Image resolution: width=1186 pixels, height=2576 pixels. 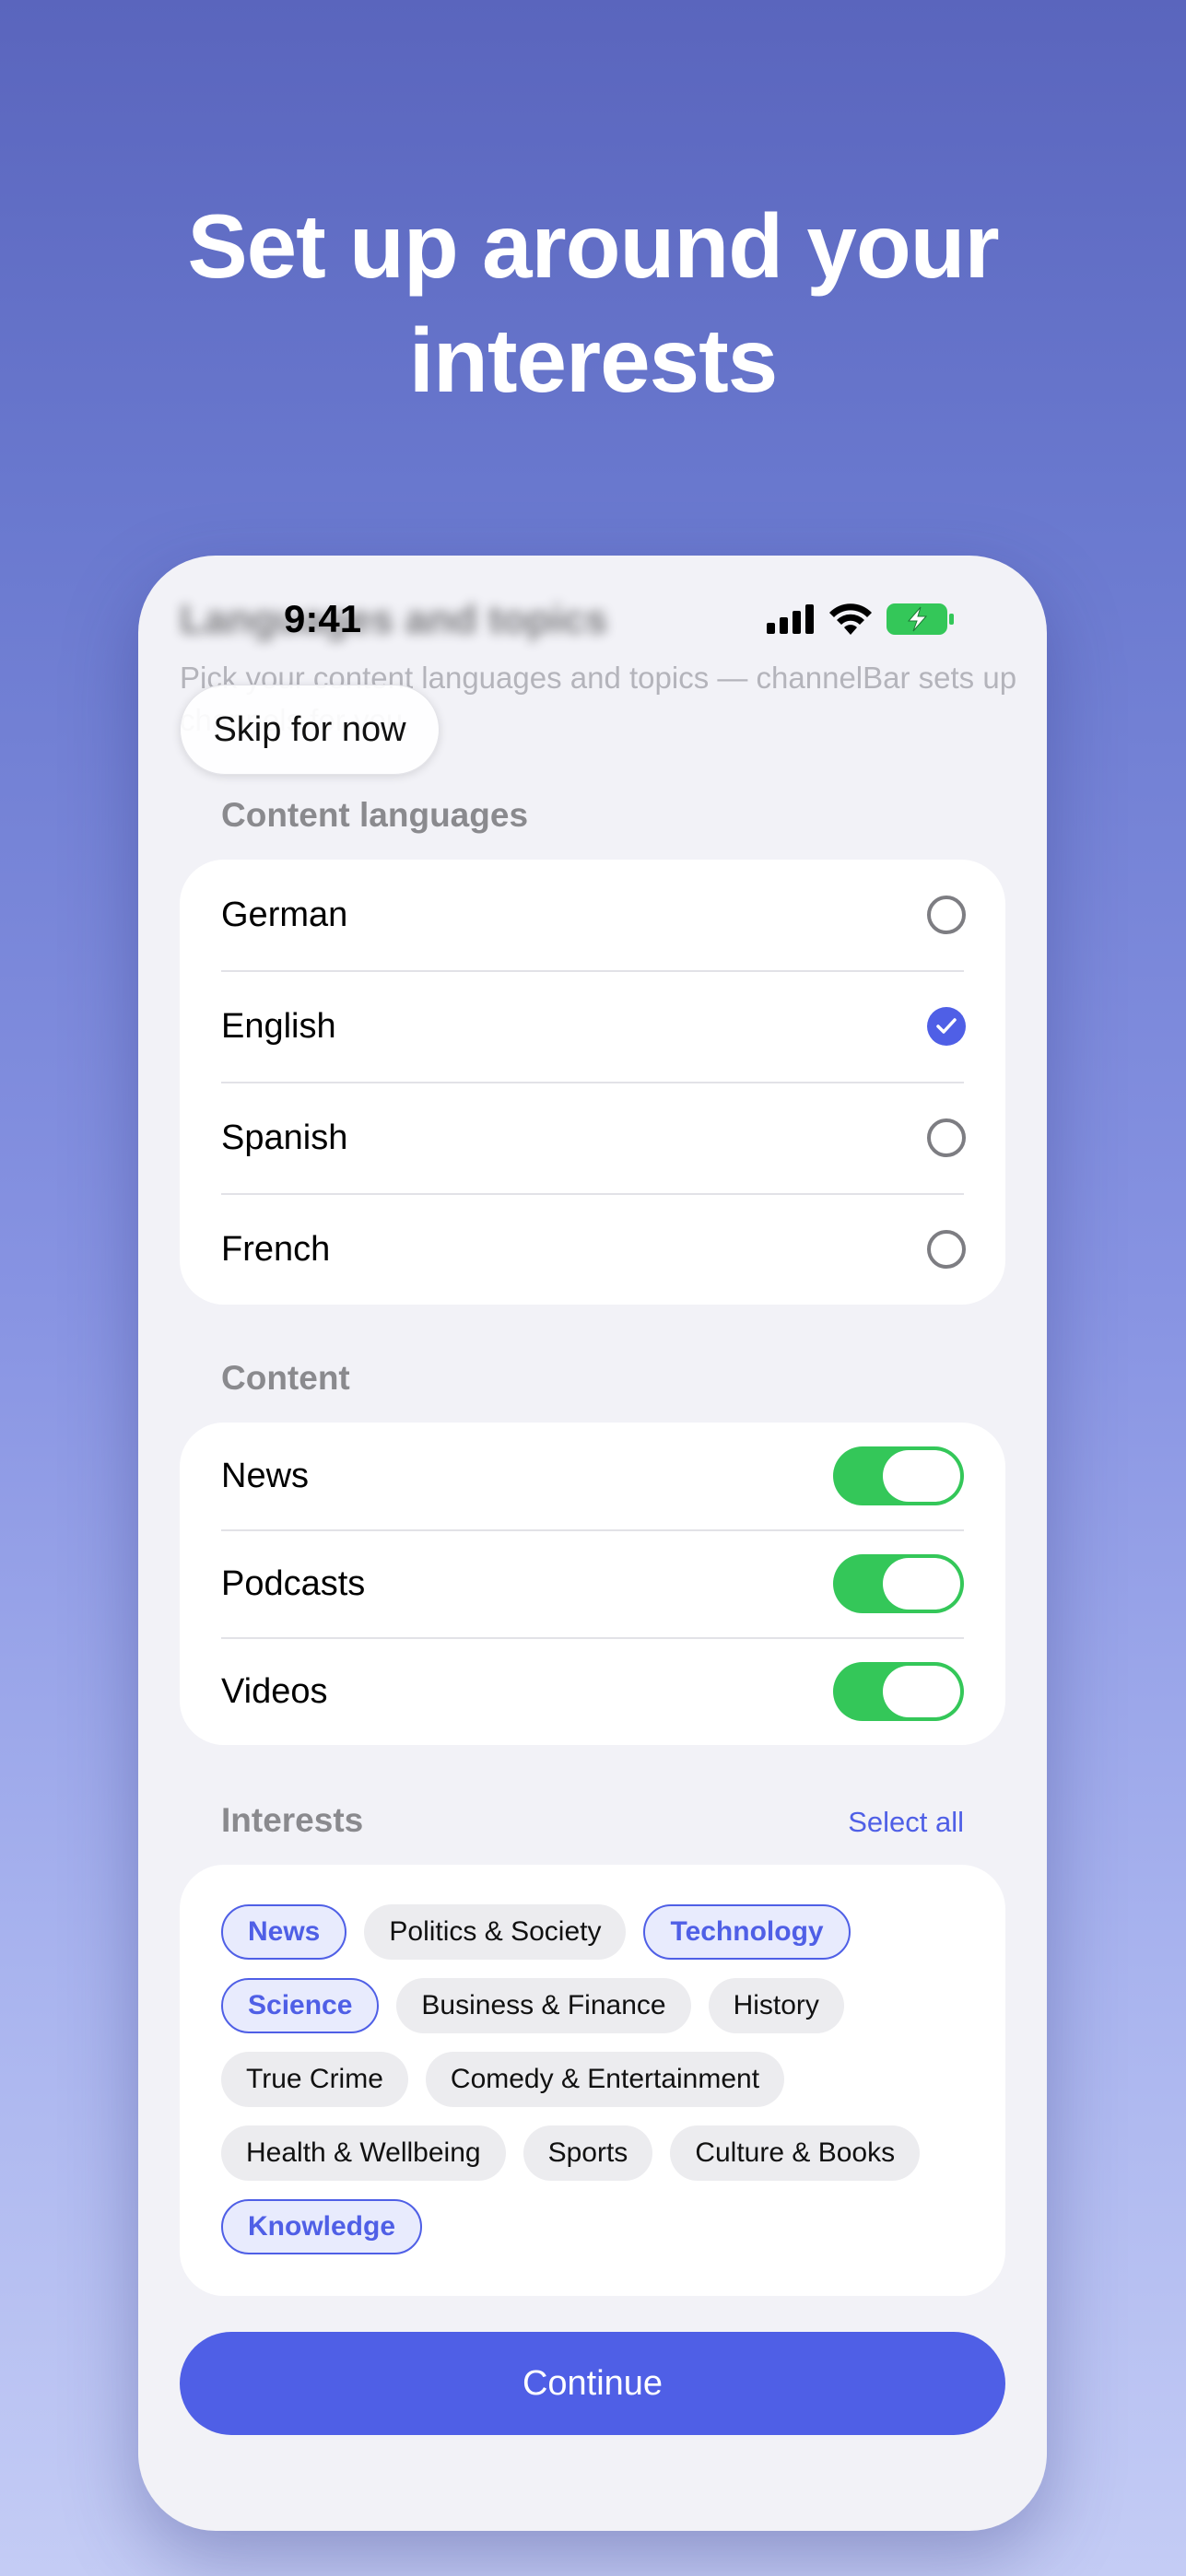 I want to click on languages-card: German English Spanish French, so click(x=592, y=1082).